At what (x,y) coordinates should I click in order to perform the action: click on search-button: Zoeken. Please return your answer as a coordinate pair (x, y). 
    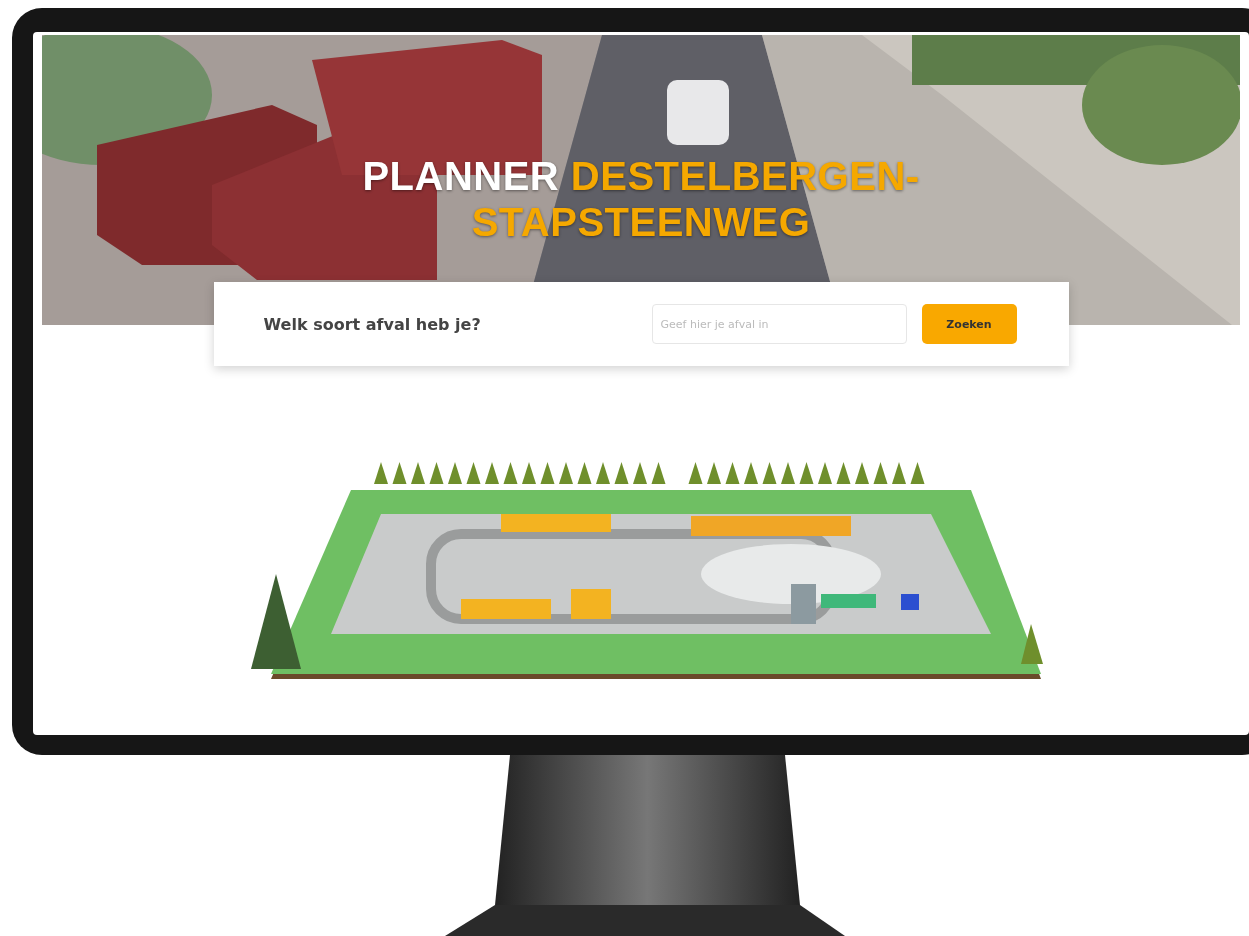
    Looking at the image, I should click on (969, 324).